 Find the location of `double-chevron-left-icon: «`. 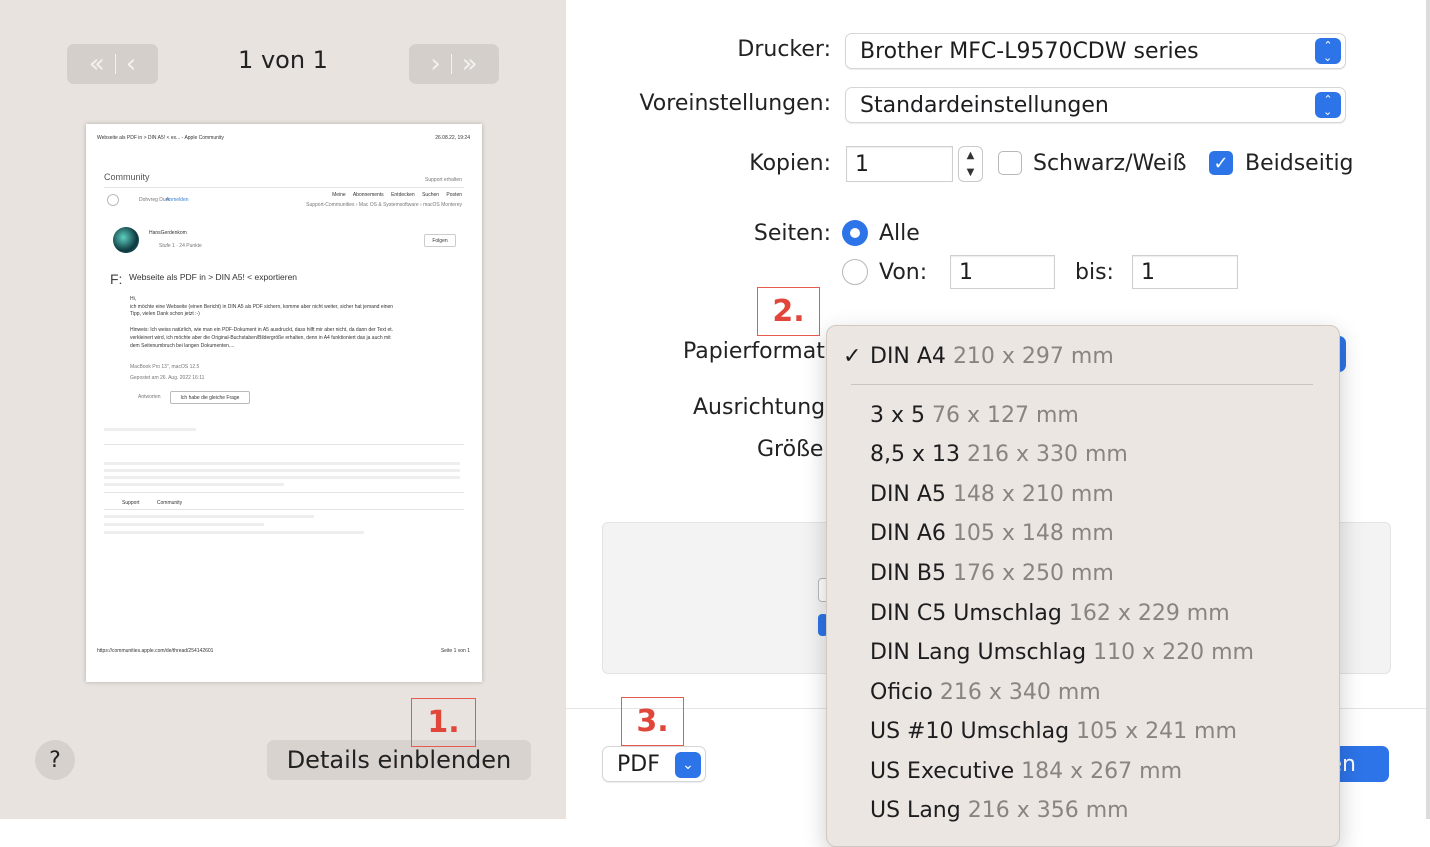

double-chevron-left-icon: « is located at coordinates (96, 64).